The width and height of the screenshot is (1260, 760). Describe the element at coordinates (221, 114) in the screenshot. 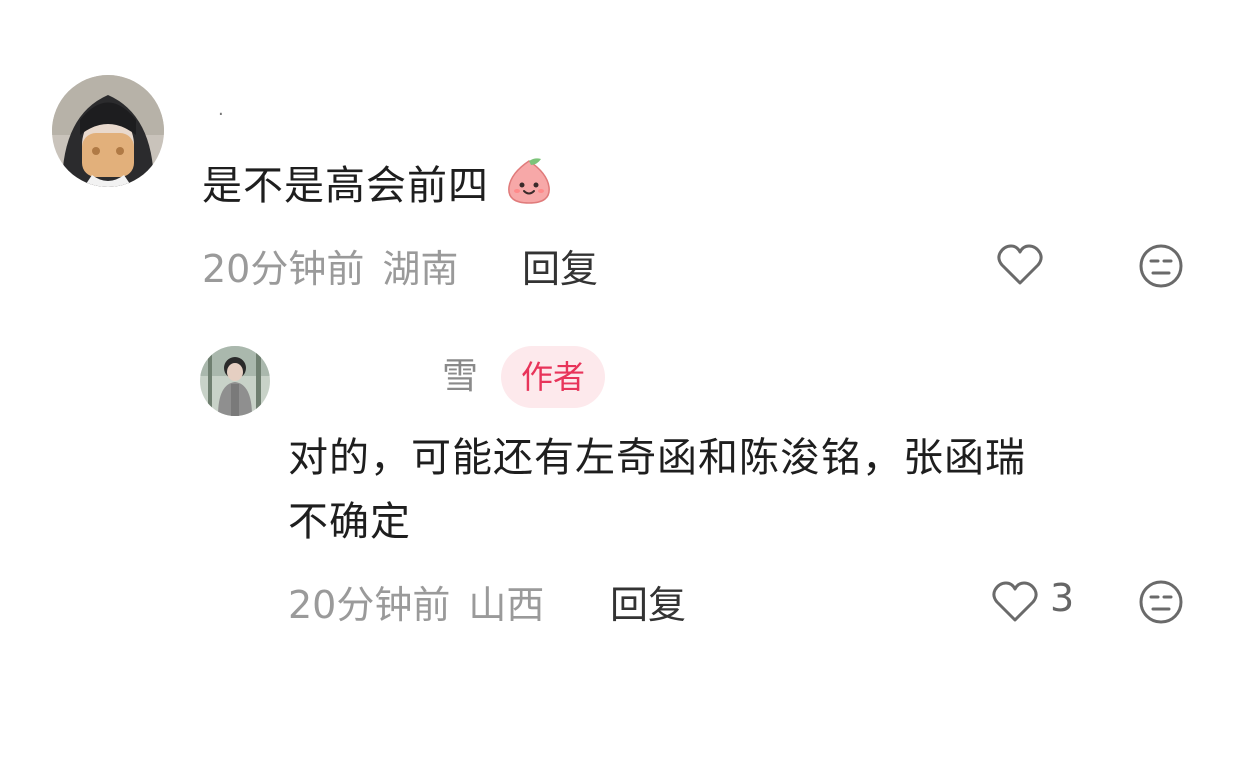

I see `commenter-username: ·` at that location.